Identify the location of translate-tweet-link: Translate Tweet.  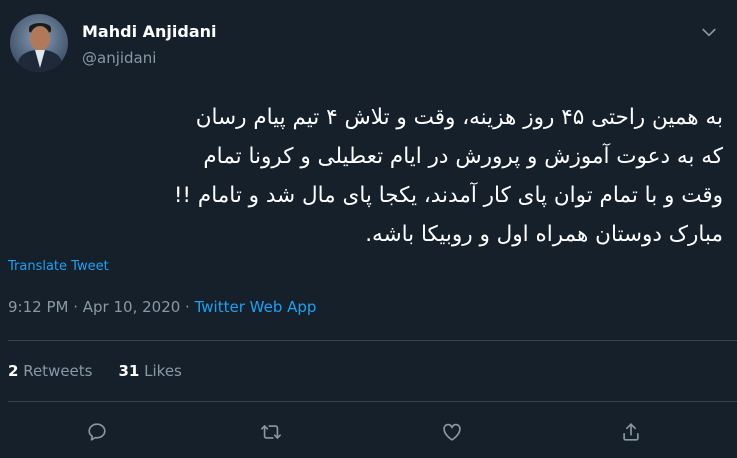
(58, 266).